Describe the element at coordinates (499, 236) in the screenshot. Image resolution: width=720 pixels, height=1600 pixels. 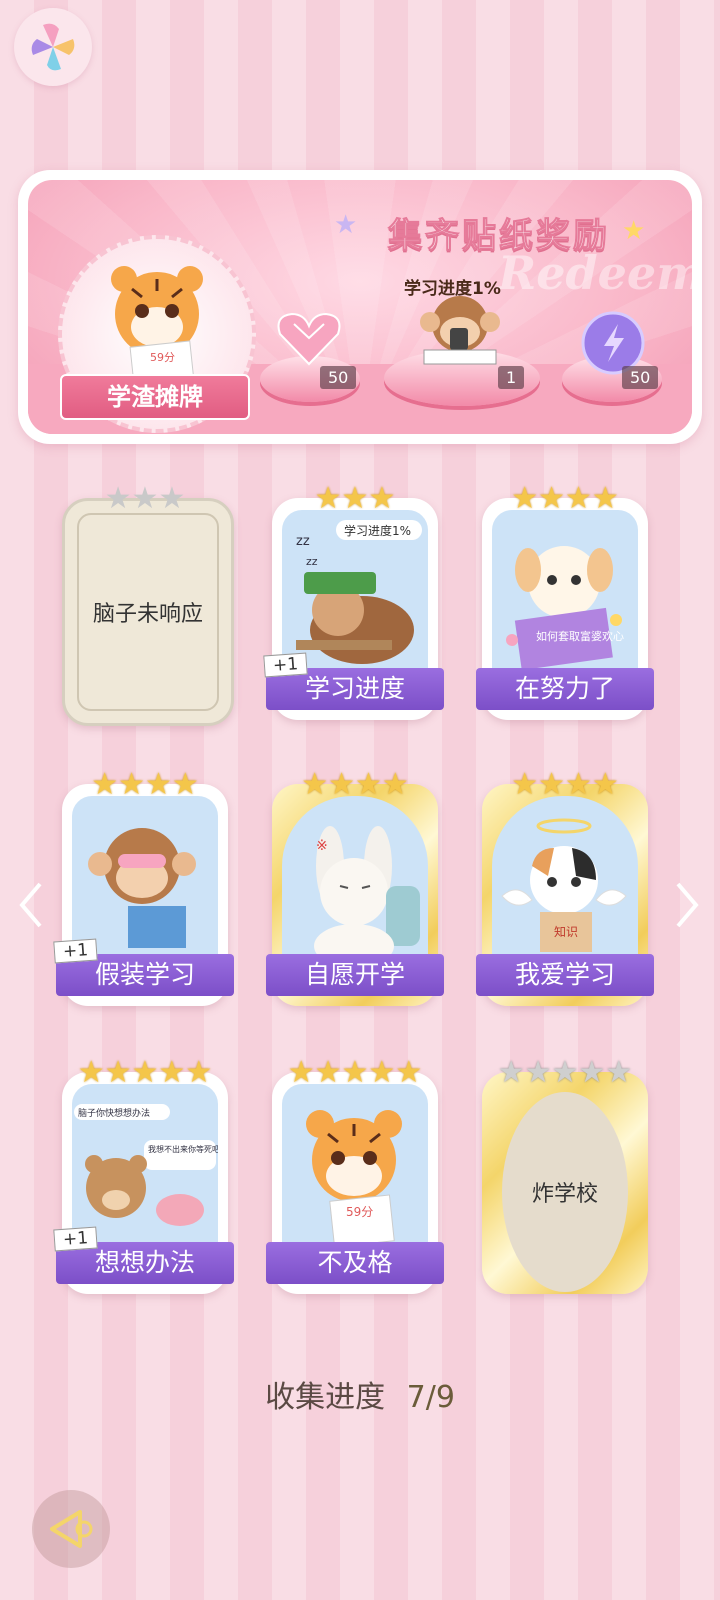
I see `banner-title: 集齐贴纸奖励` at that location.